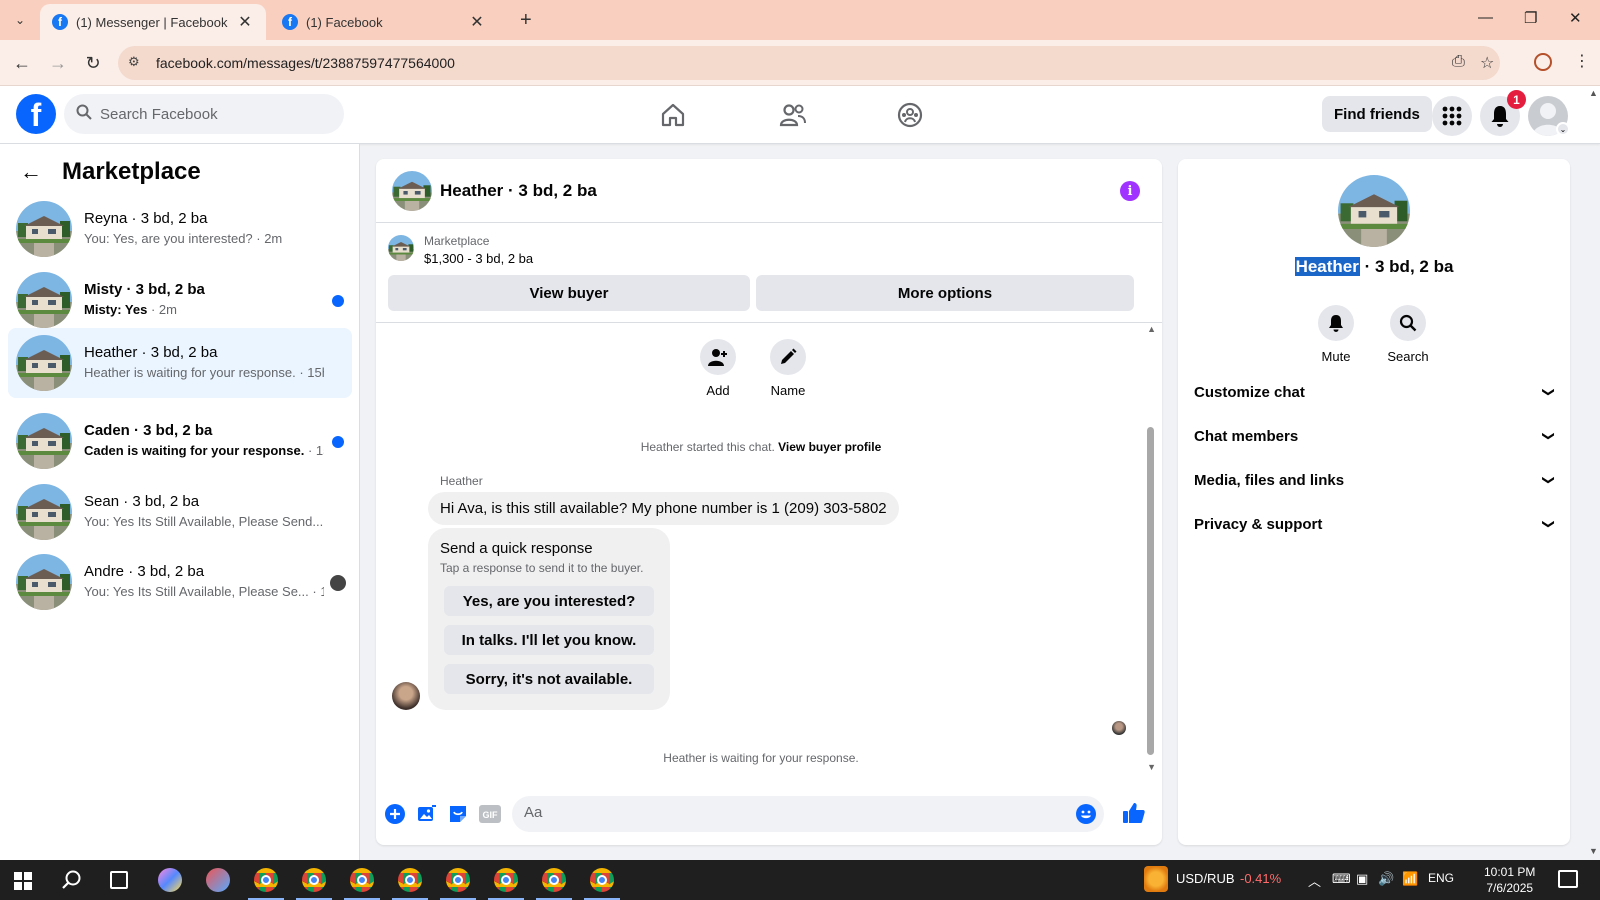  Describe the element at coordinates (1327, 266) in the screenshot. I see `selected-name-text: Heather` at that location.